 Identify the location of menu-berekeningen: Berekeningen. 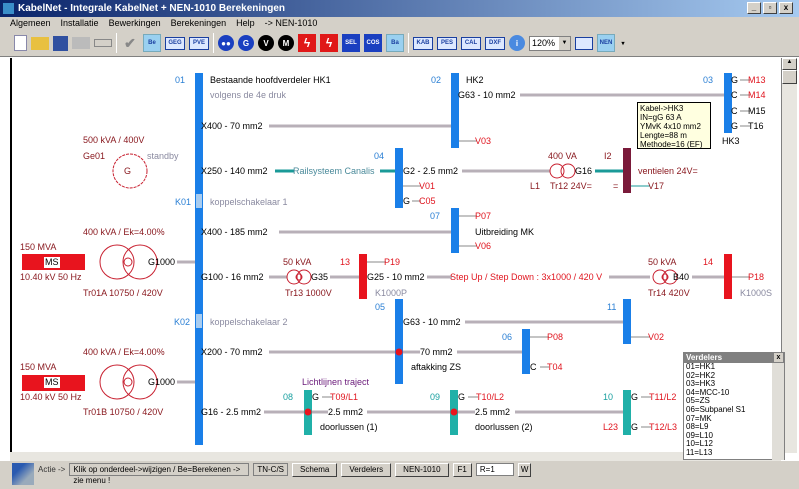
(199, 23).